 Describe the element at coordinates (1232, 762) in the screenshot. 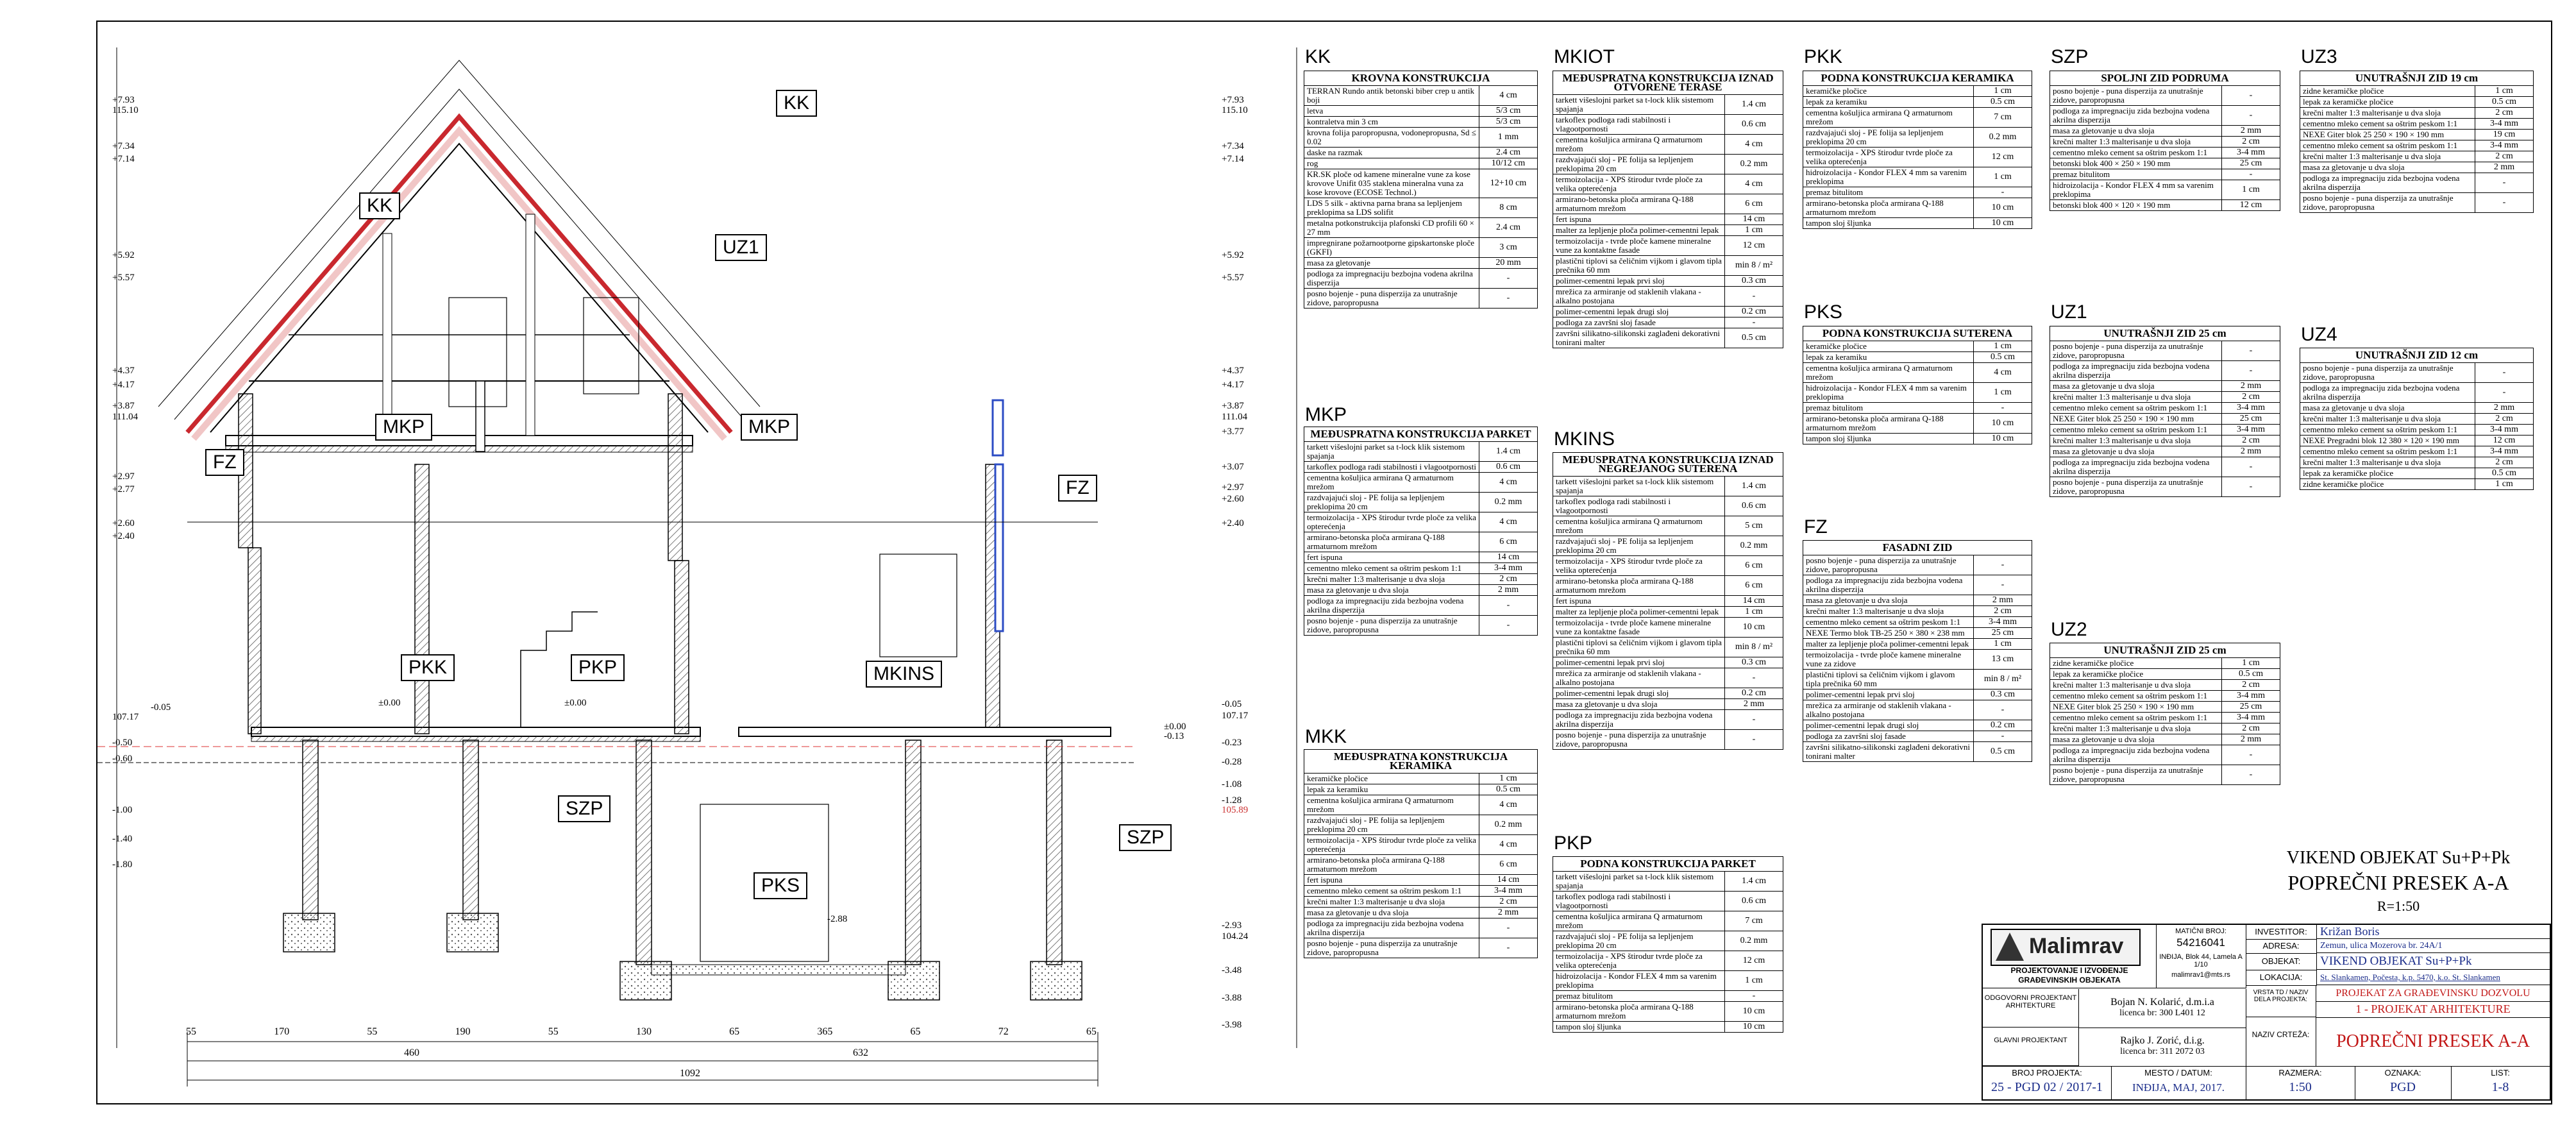

I see `level: -0.28` at that location.